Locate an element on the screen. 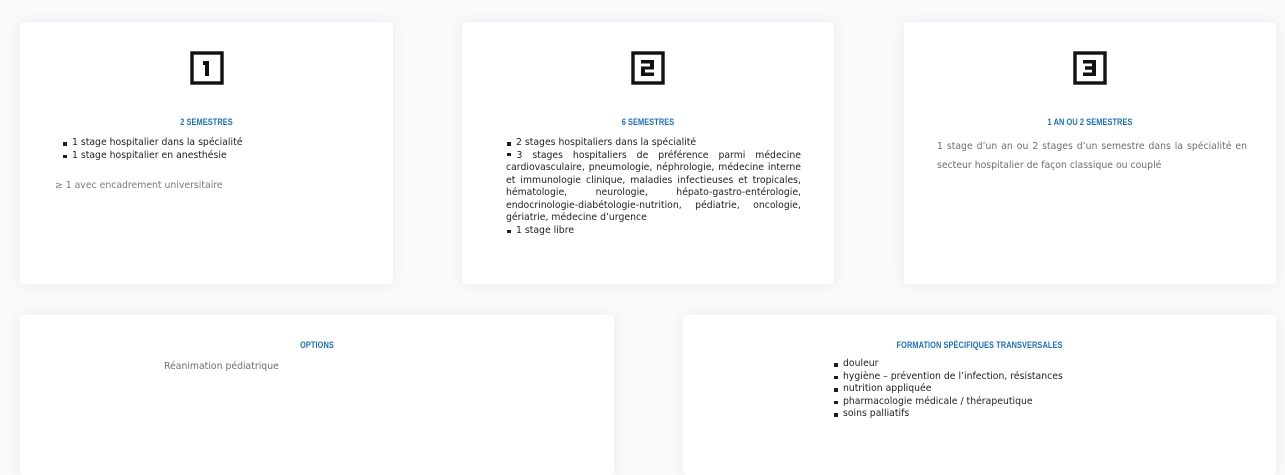  options-heading: OPTIONS is located at coordinates (317, 345).